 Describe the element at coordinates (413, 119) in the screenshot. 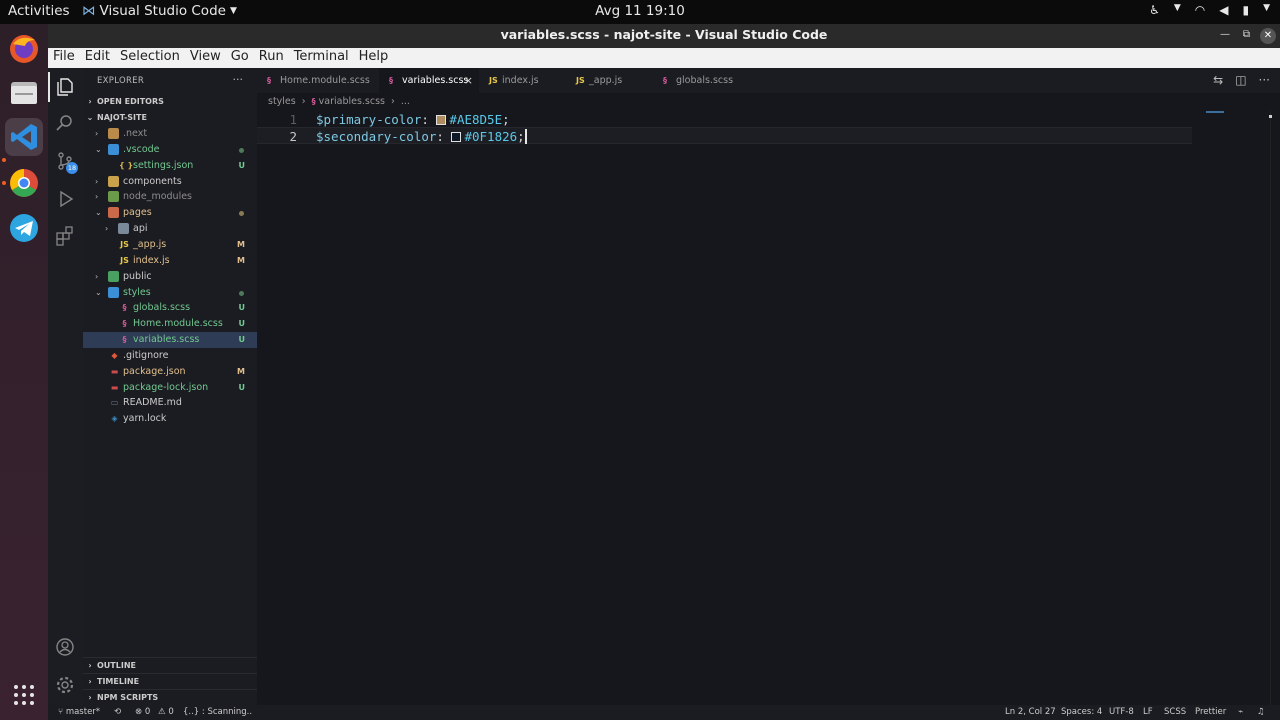

I see `code-text: $primary-color: #AE8D5E;` at that location.